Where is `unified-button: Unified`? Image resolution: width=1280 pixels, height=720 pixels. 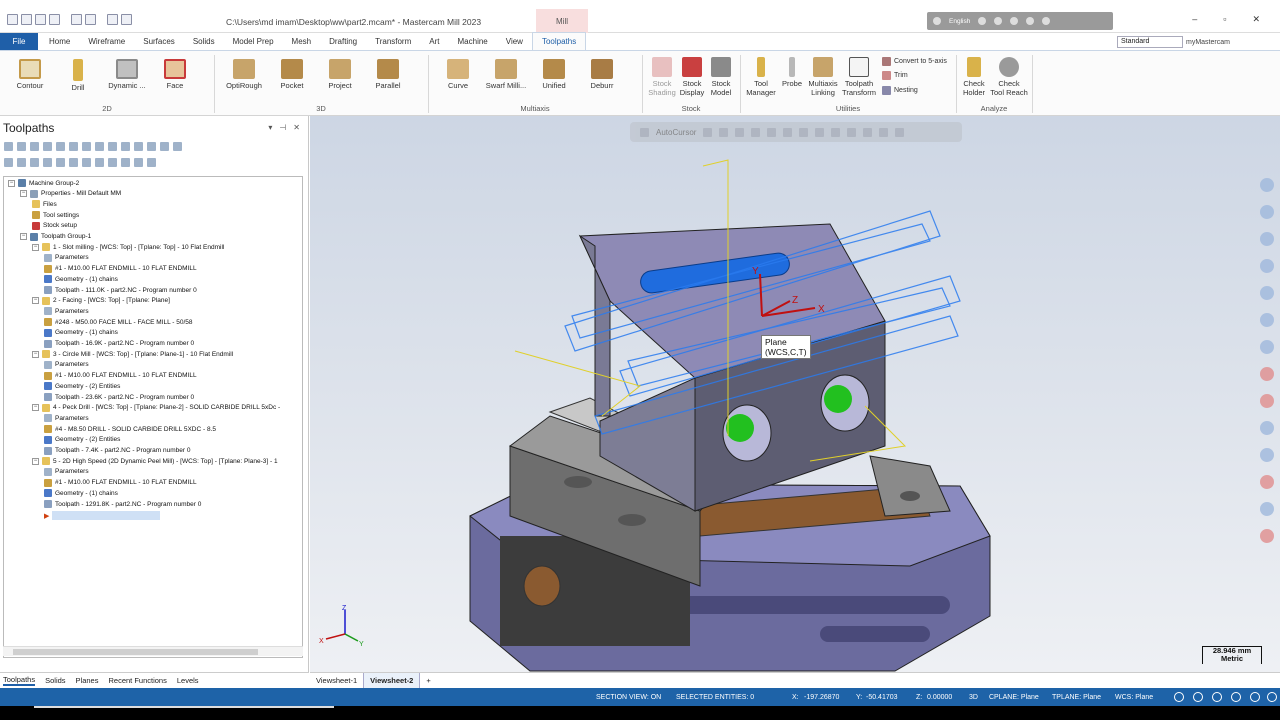 unified-button: Unified is located at coordinates (554, 75).